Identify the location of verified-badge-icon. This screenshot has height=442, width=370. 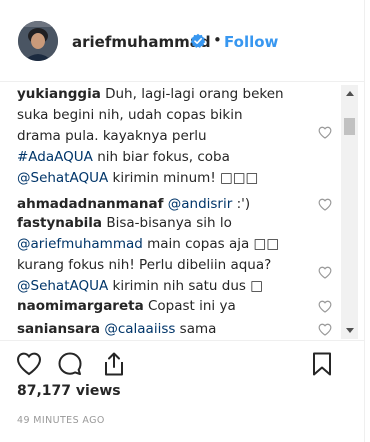
(198, 41).